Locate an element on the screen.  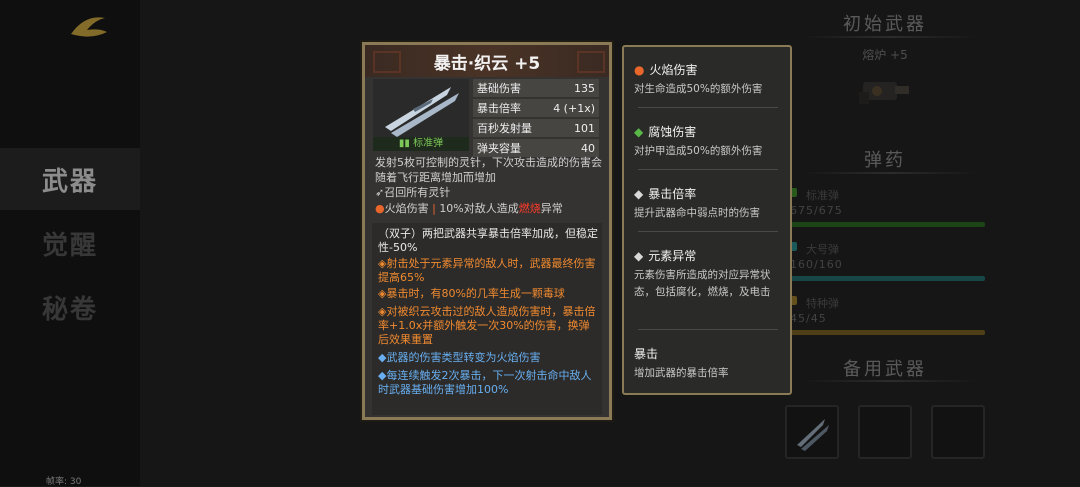
fire-effect-suffix: 异常 is located at coordinates (551, 208).